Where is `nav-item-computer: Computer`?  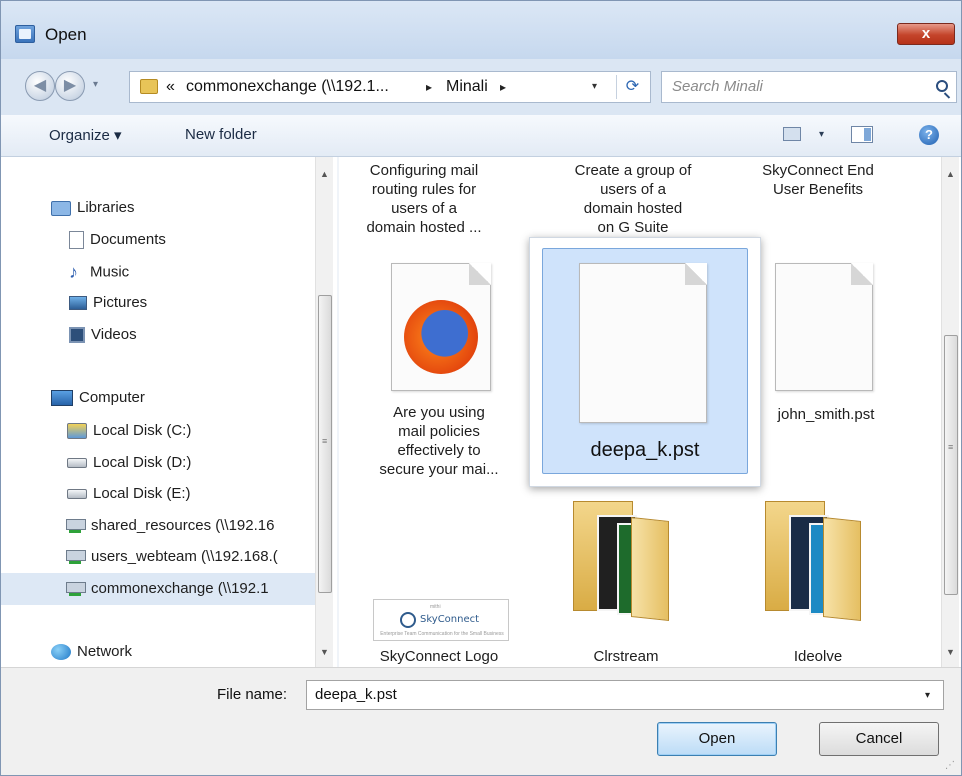 nav-item-computer: Computer is located at coordinates (98, 398).